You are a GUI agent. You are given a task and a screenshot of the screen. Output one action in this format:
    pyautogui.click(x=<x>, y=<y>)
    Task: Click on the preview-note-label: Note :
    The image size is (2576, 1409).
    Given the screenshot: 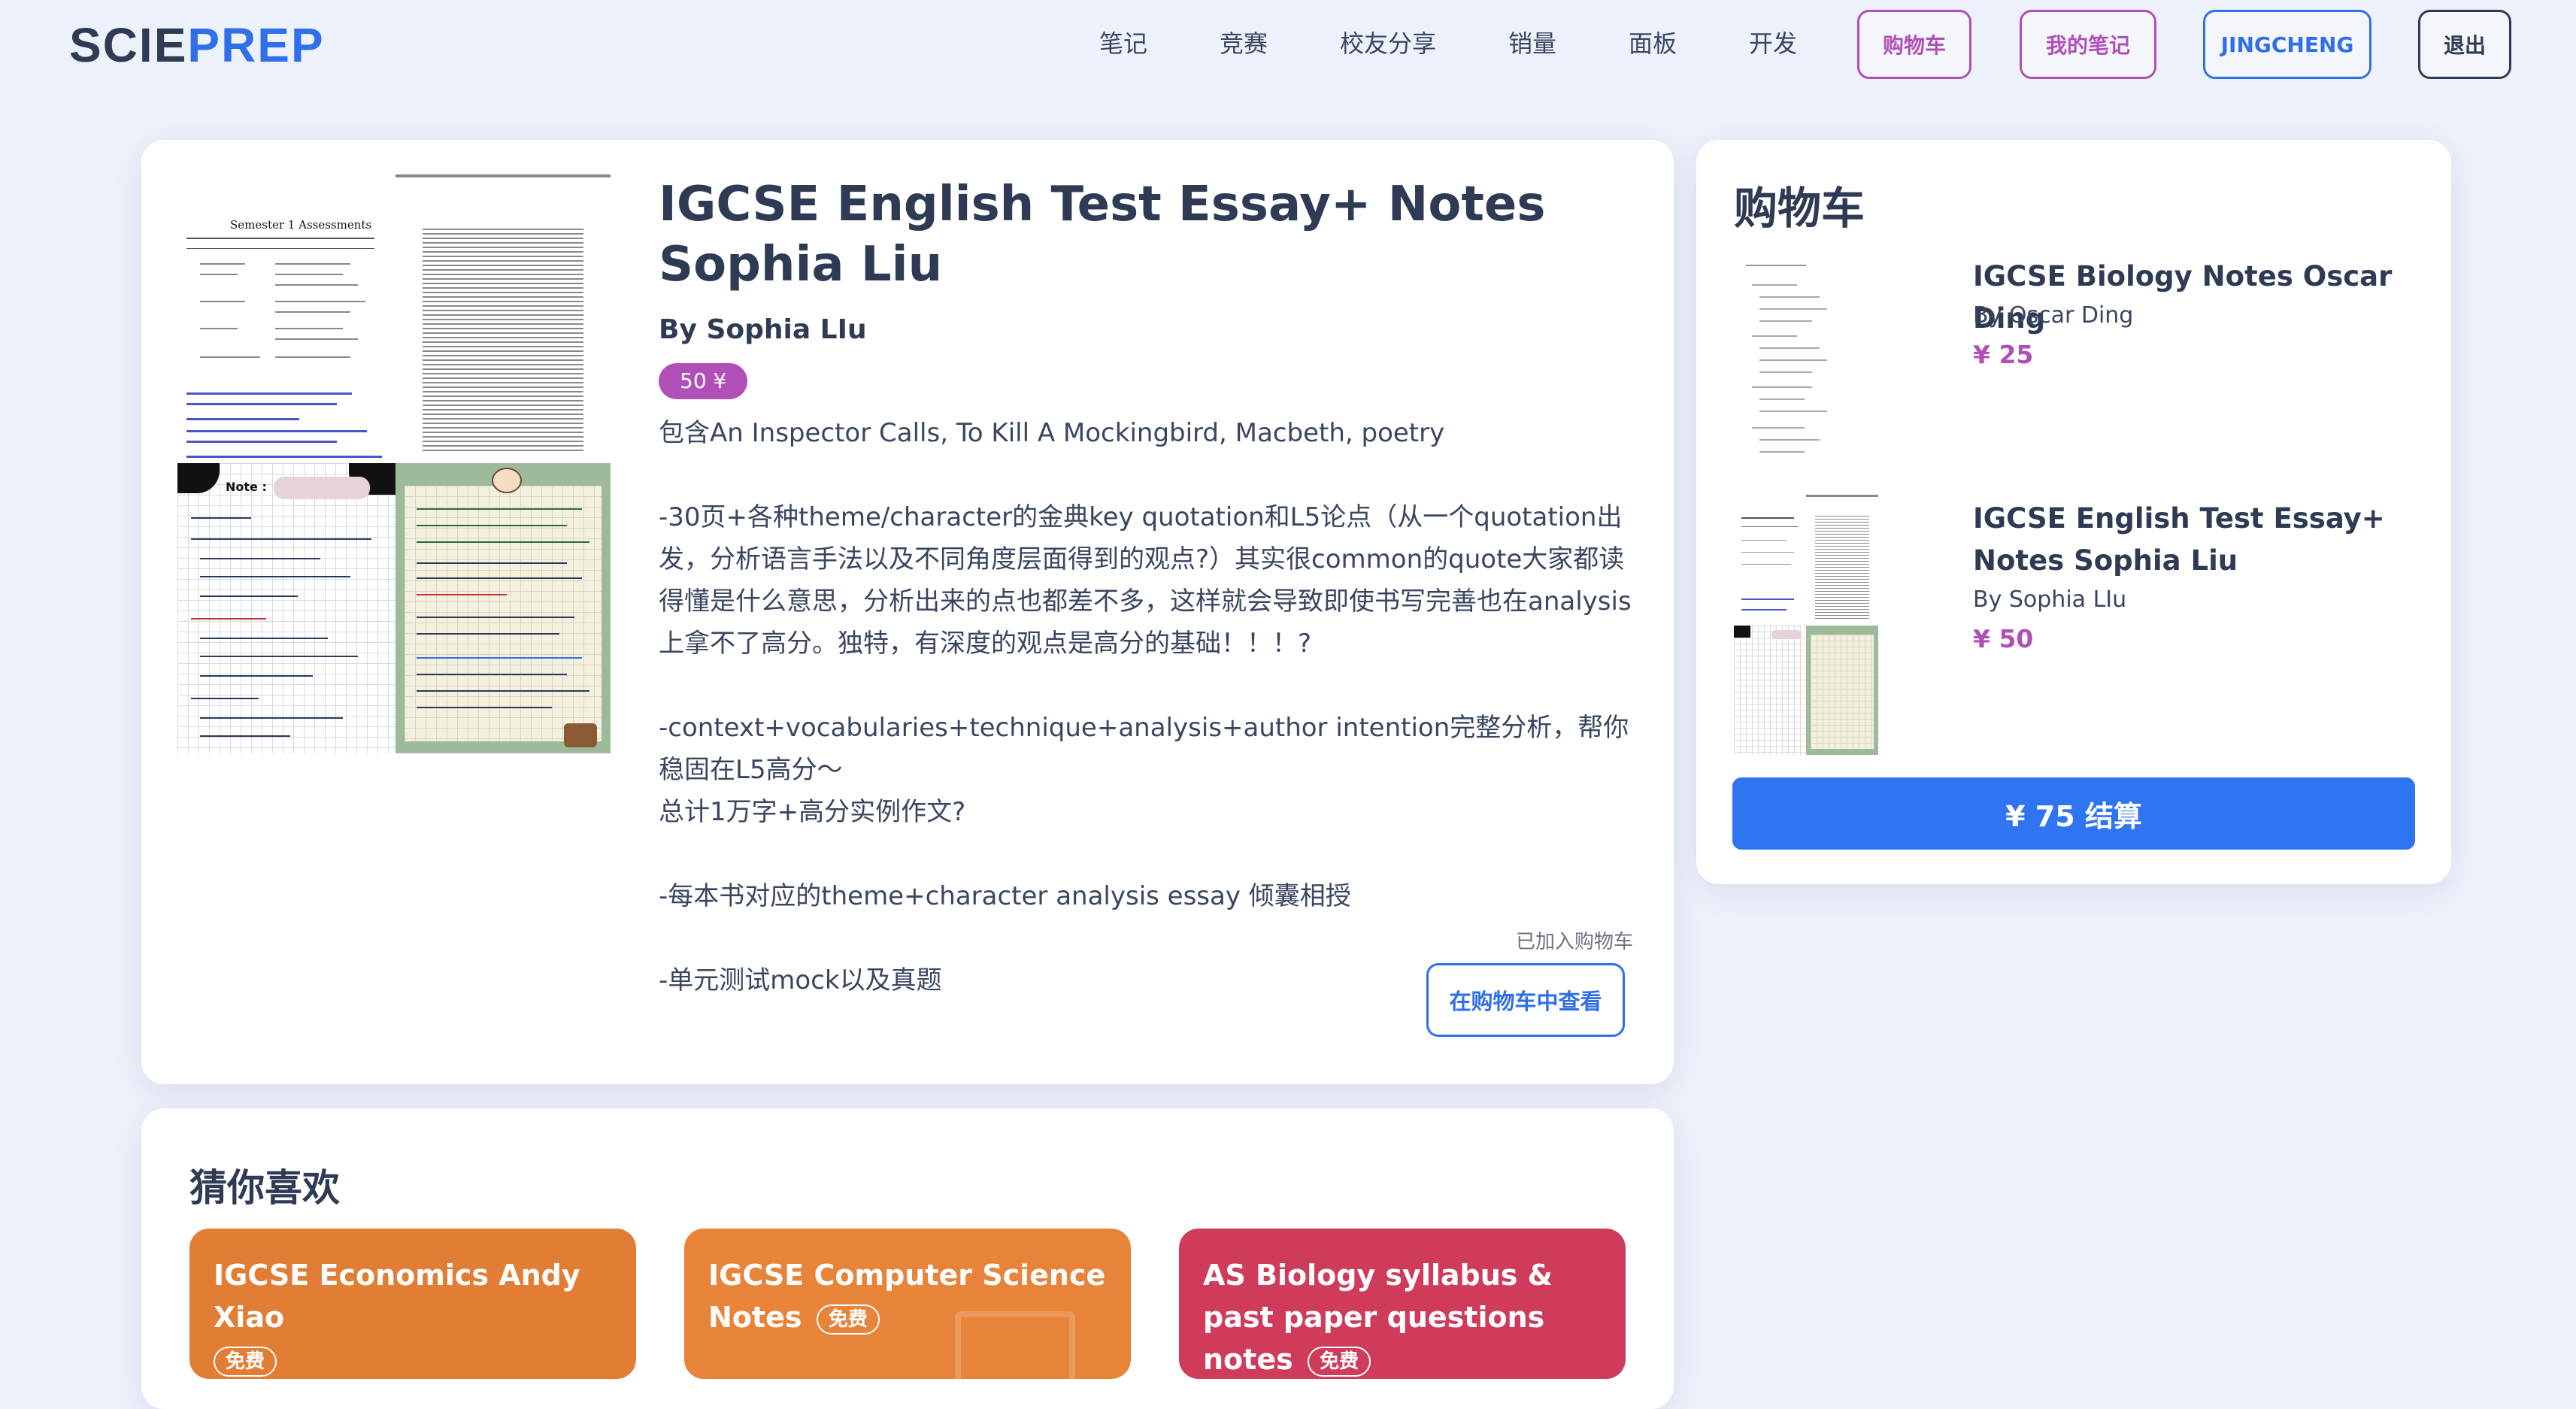 What is the action you would take?
    pyautogui.click(x=246, y=487)
    